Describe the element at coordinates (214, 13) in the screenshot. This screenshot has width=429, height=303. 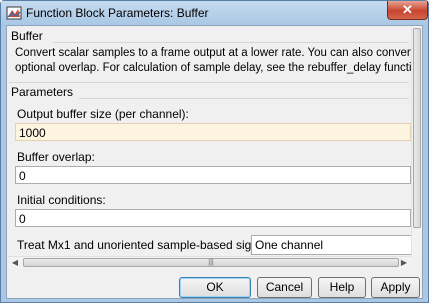
I see `title-bar: Function Block Parameters: Buffer ✕` at that location.